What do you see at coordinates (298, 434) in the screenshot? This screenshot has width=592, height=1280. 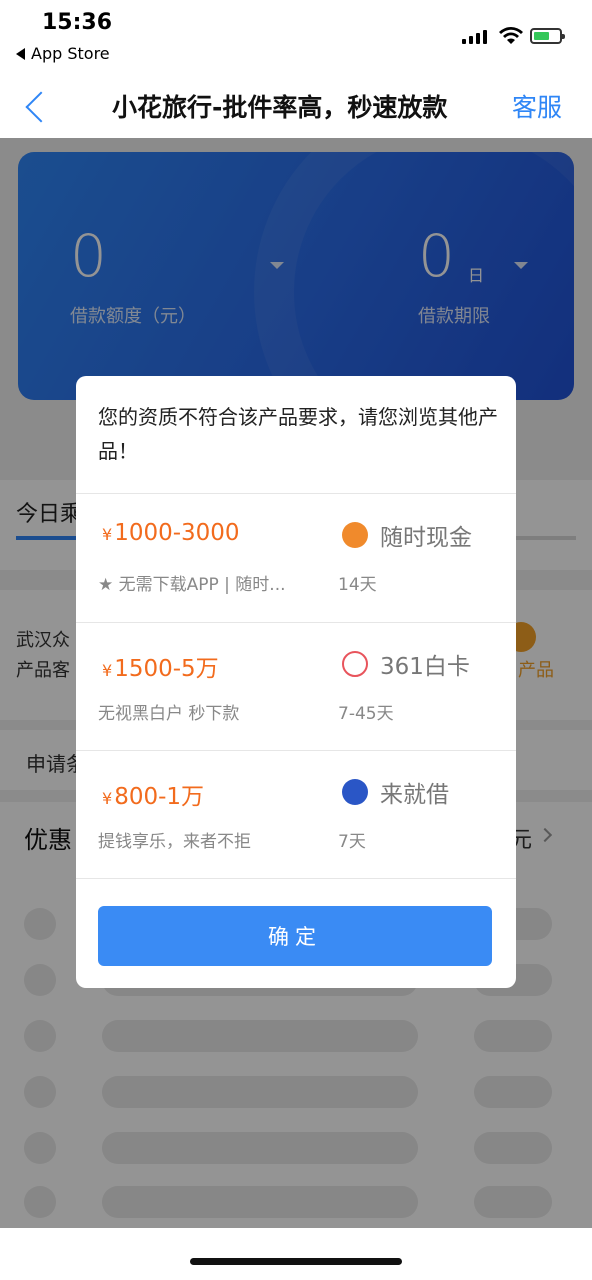 I see `dialog-message: 您的资质不符合该产品要求，请您浏览其他产品！` at bounding box center [298, 434].